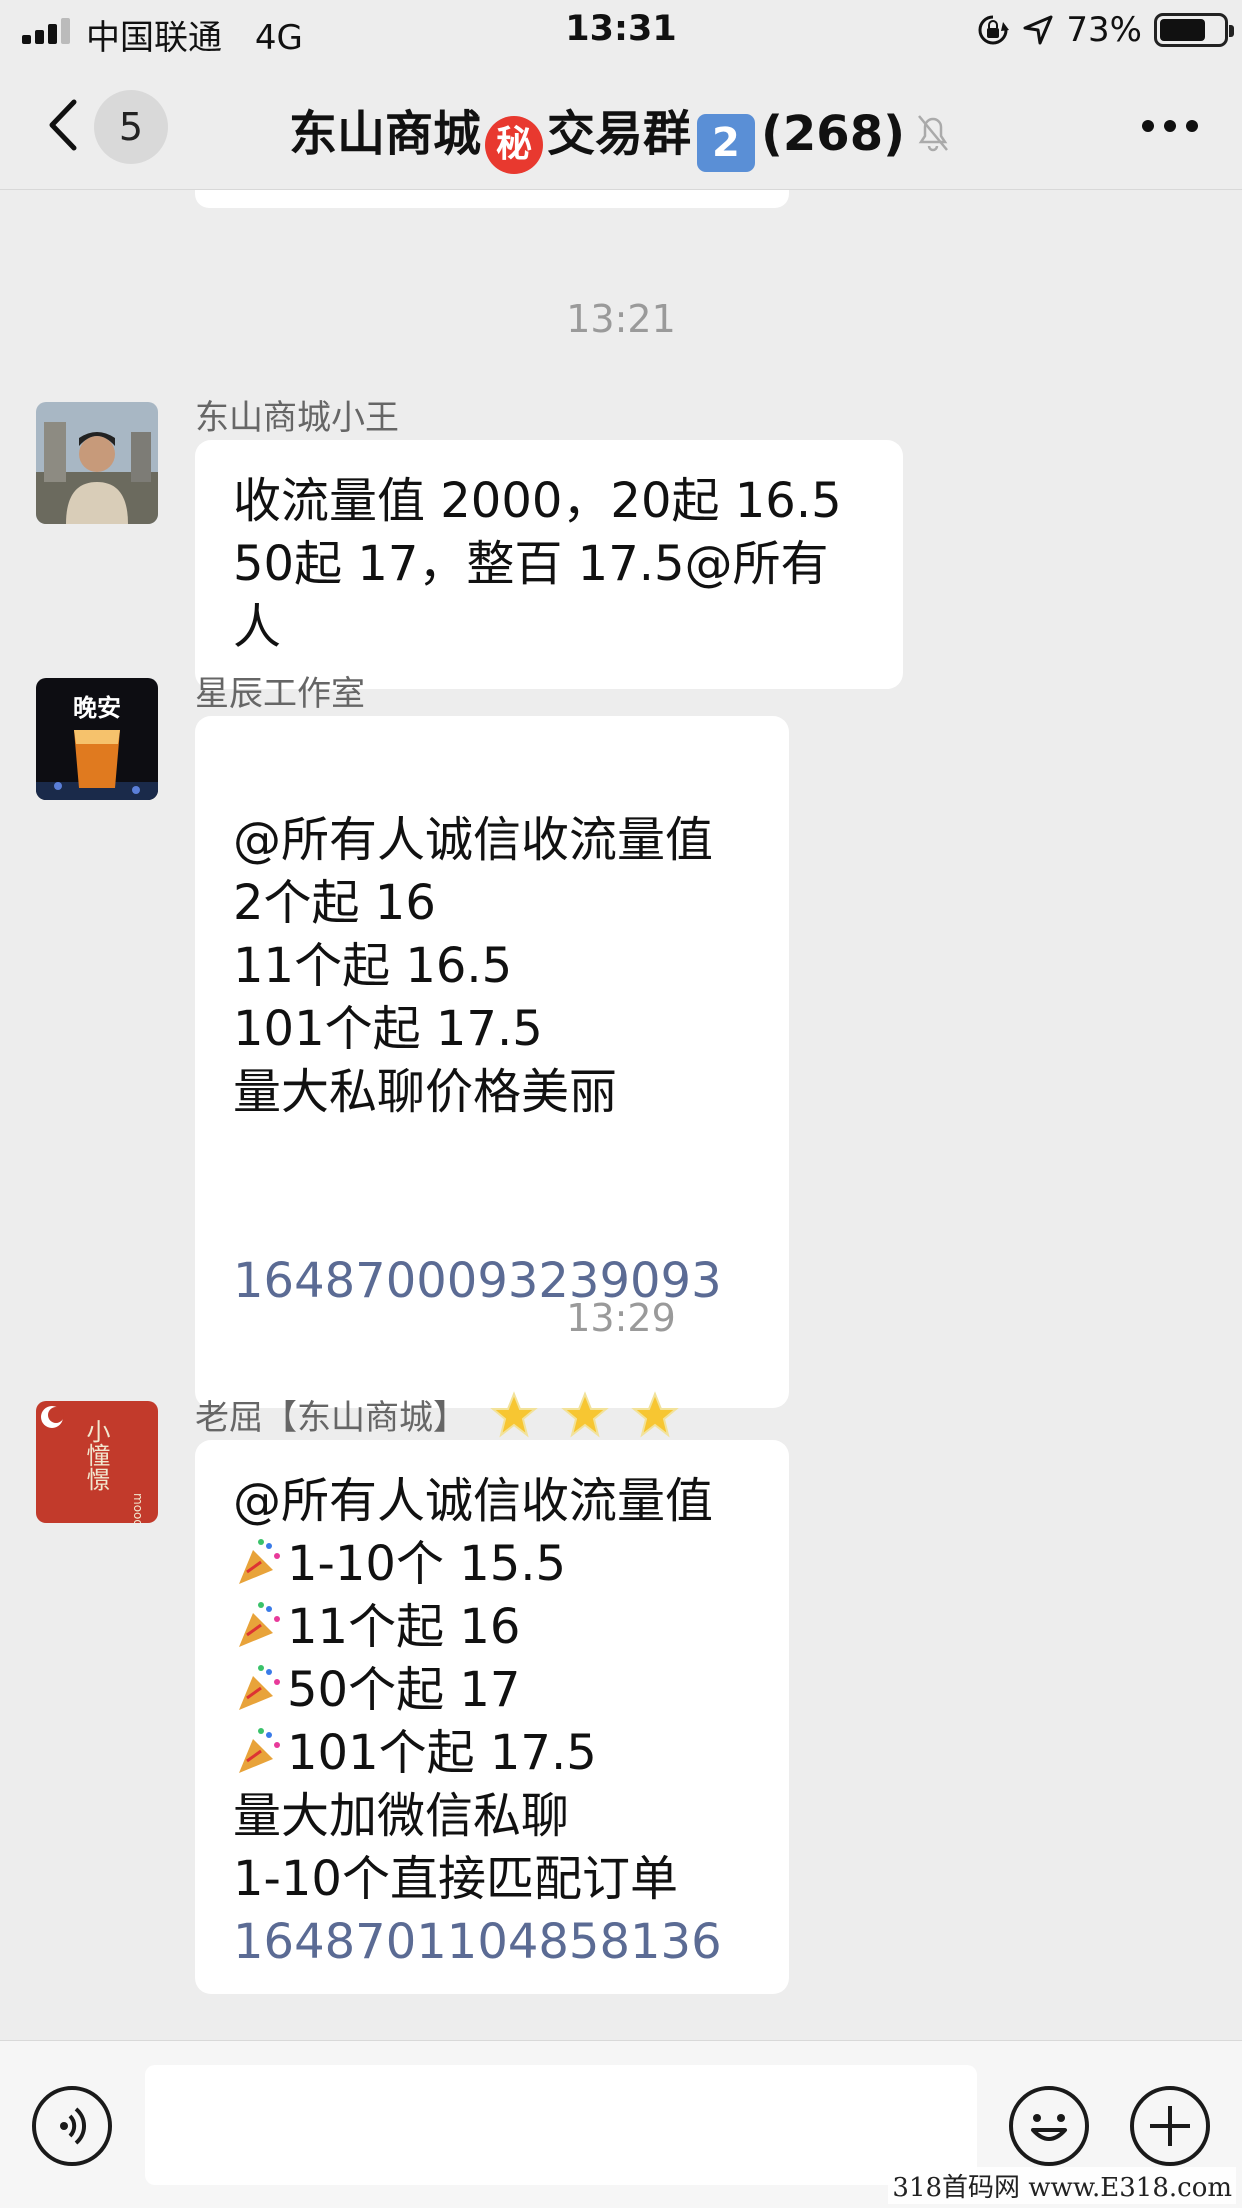  What do you see at coordinates (513, 145) in the screenshot?
I see `secret-emoji-icon: 秘` at bounding box center [513, 145].